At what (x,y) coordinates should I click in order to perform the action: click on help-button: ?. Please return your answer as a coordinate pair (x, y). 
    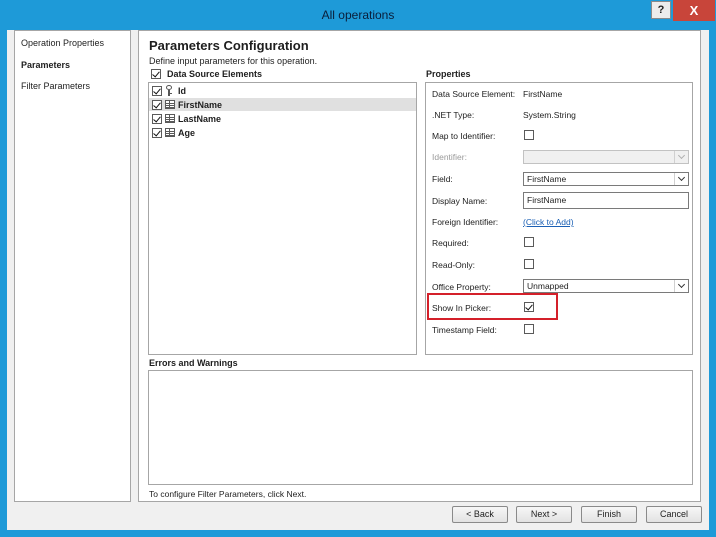
    Looking at the image, I should click on (661, 10).